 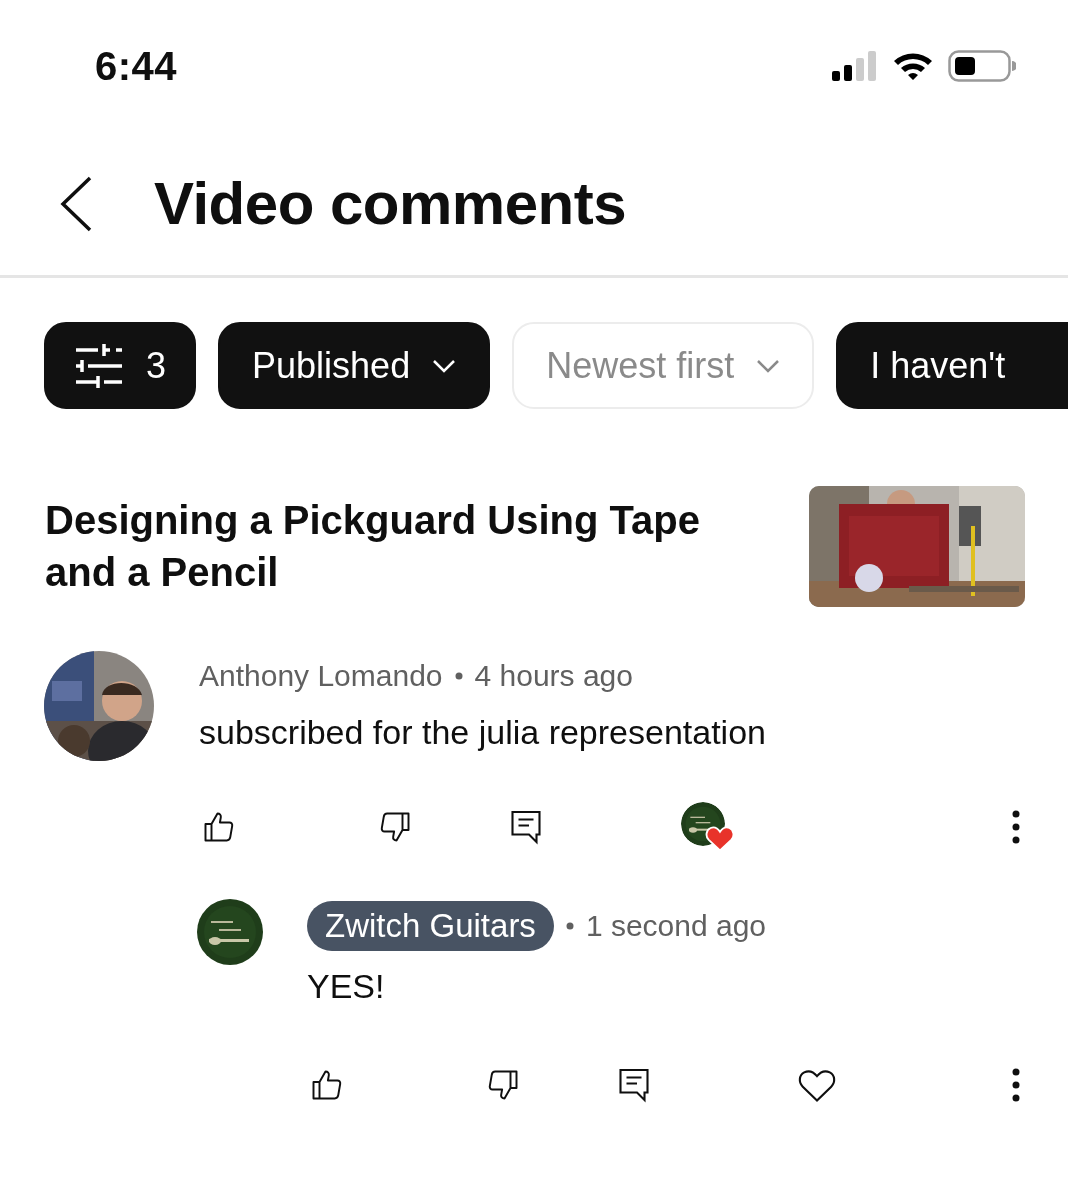 I want to click on battery-icon, so click(x=982, y=66).